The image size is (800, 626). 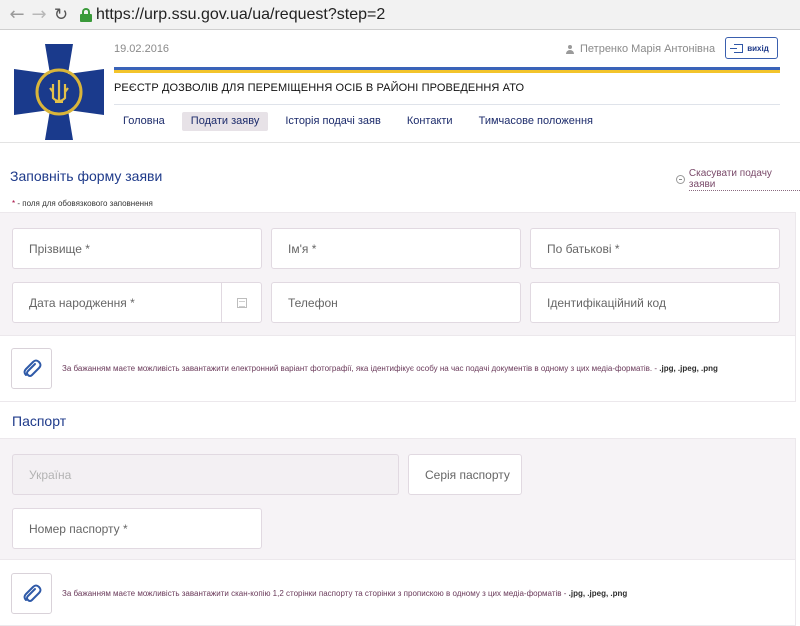 I want to click on user-info: Петренко Марія Антонівна, so click(x=640, y=49).